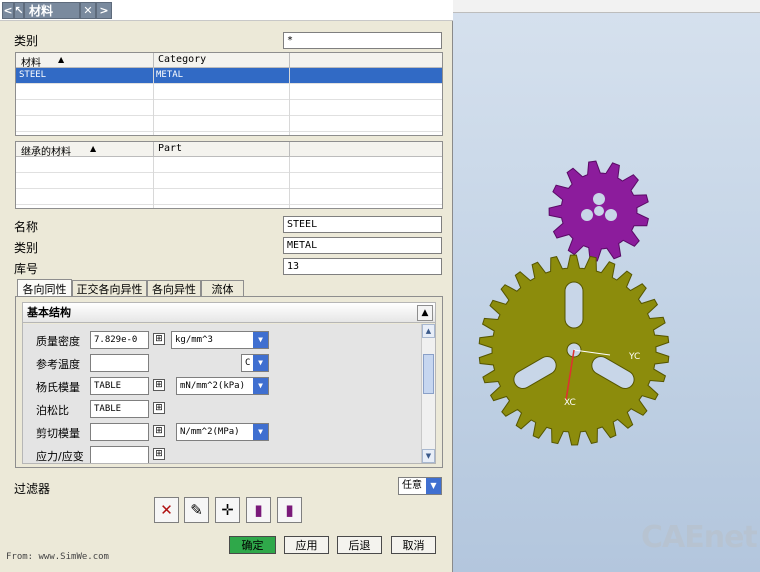 This screenshot has height=572, width=760. Describe the element at coordinates (634, 357) in the screenshot. I see `axis-yc-label: YC` at that location.